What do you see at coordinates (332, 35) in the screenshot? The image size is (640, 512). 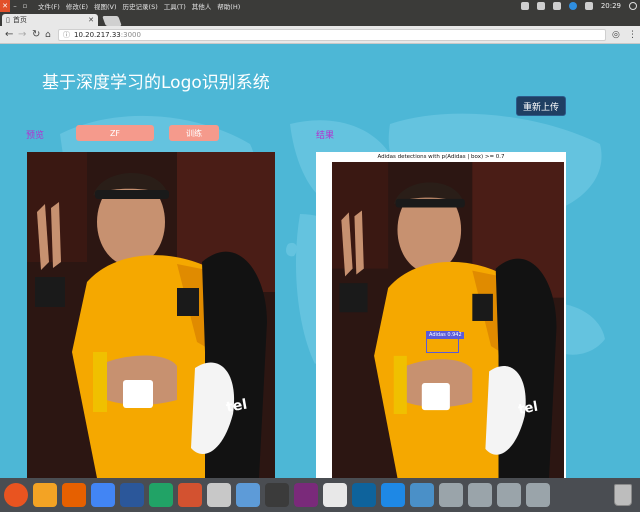 I see `address-bar: ⓘ 10.20.217.33 :3000` at bounding box center [332, 35].